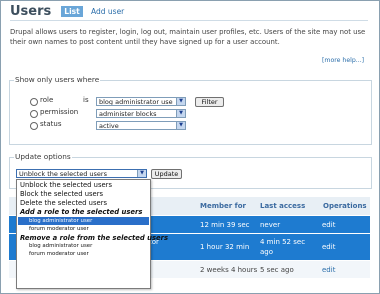 Image resolution: width=380 pixels, height=294 pixels. Describe the element at coordinates (63, 174) in the screenshot. I see `update-select-value: Unblock the selected users` at that location.